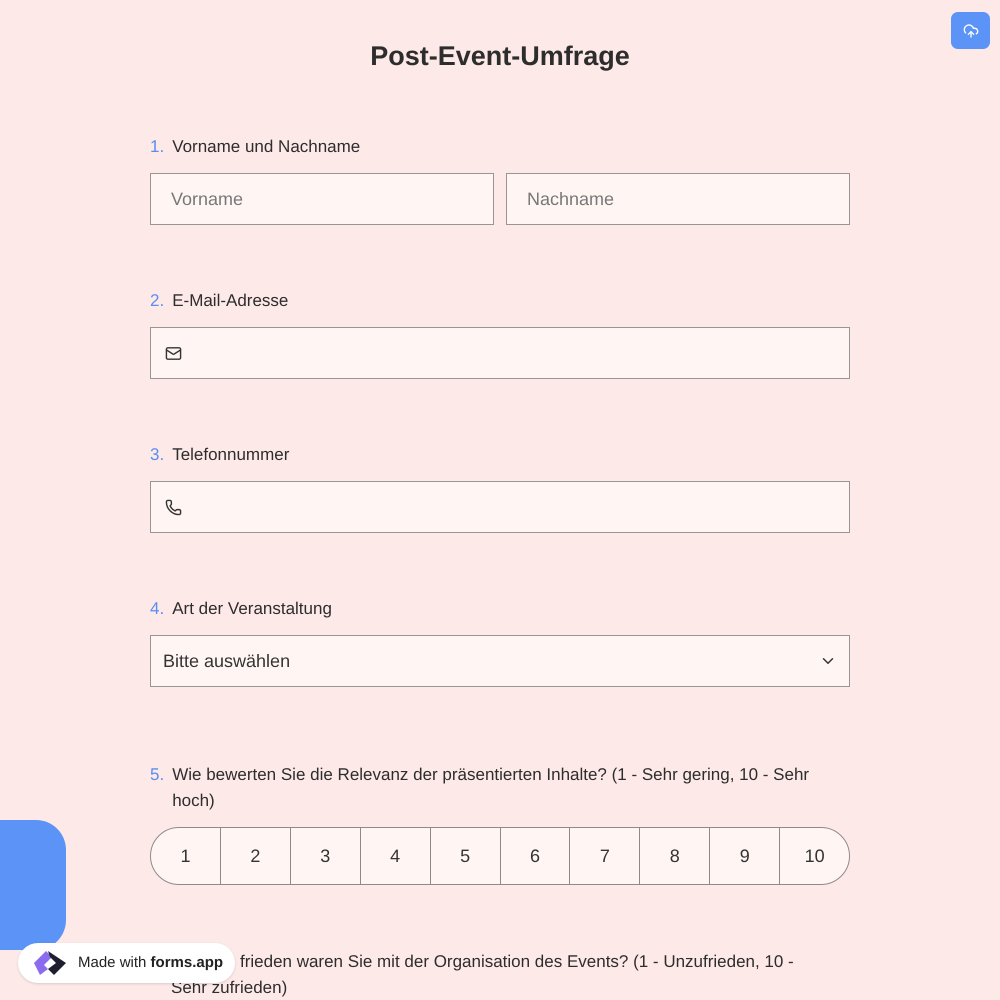 The height and width of the screenshot is (1000, 1000). What do you see at coordinates (395, 856) in the screenshot?
I see `rating-option: 4` at bounding box center [395, 856].